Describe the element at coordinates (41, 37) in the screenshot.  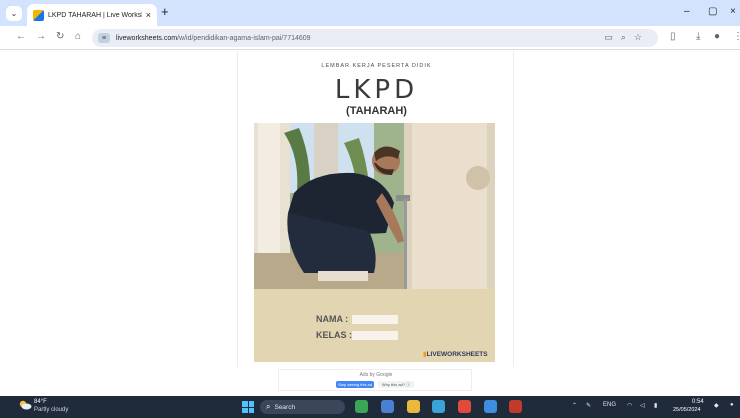
I see `forward-arrow-icon: →` at that location.